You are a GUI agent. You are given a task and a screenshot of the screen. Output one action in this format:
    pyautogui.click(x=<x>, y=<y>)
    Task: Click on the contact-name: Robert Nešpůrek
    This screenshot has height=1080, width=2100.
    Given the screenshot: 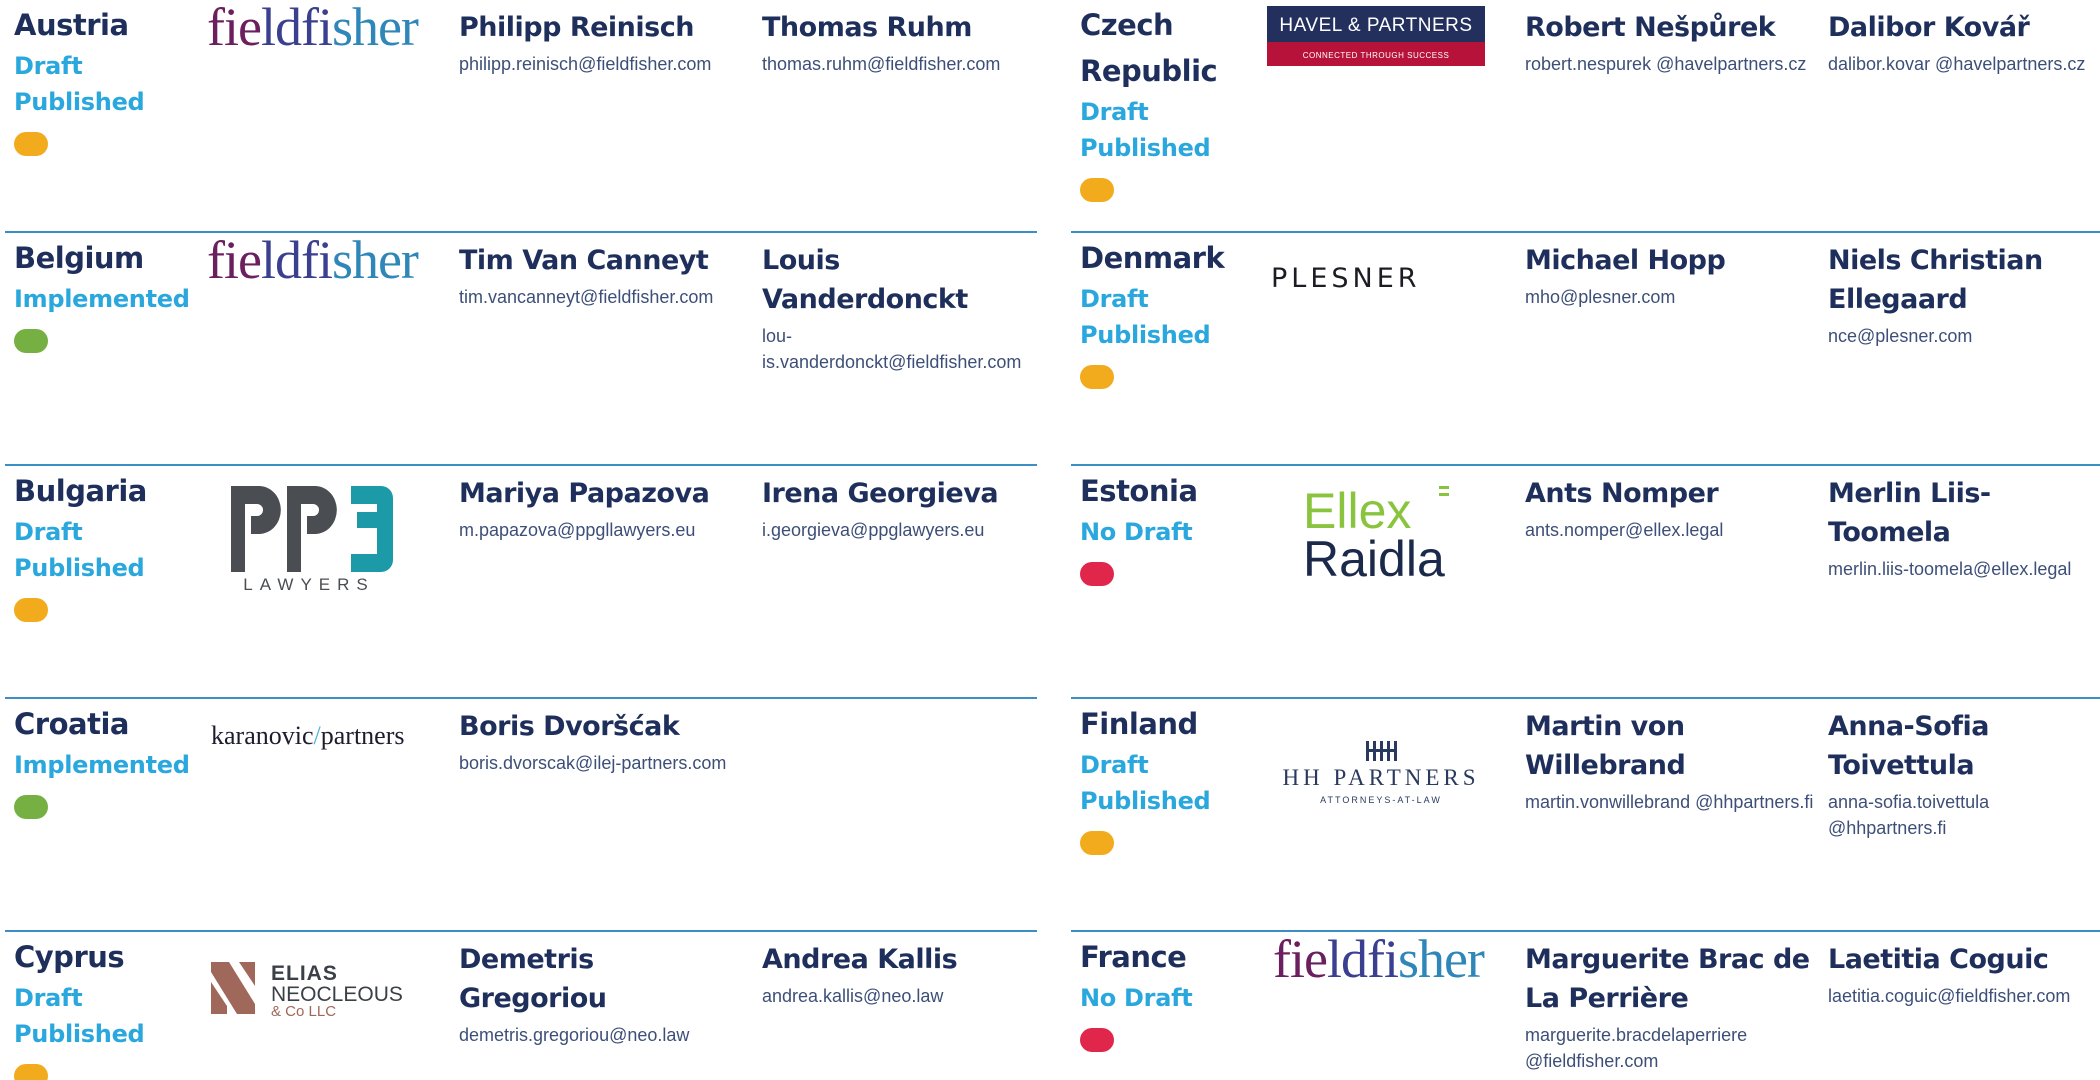 What is the action you would take?
    pyautogui.click(x=1650, y=27)
    